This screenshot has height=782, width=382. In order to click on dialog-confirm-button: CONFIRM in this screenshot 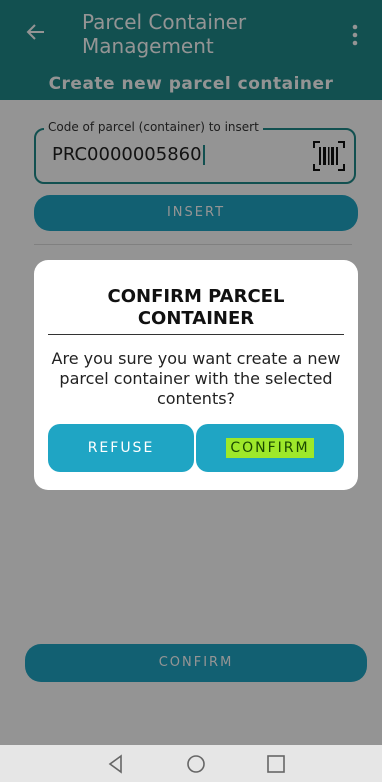, I will do `click(270, 448)`.